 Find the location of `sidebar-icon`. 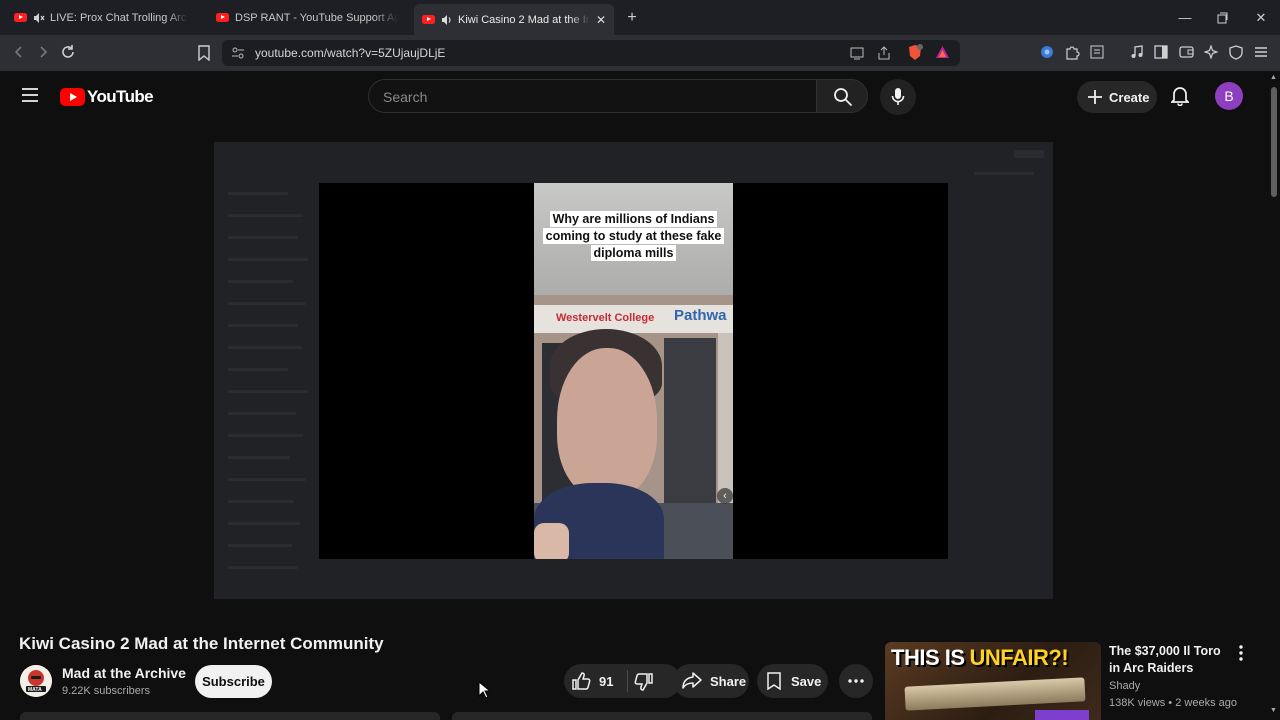

sidebar-icon is located at coordinates (1161, 52).